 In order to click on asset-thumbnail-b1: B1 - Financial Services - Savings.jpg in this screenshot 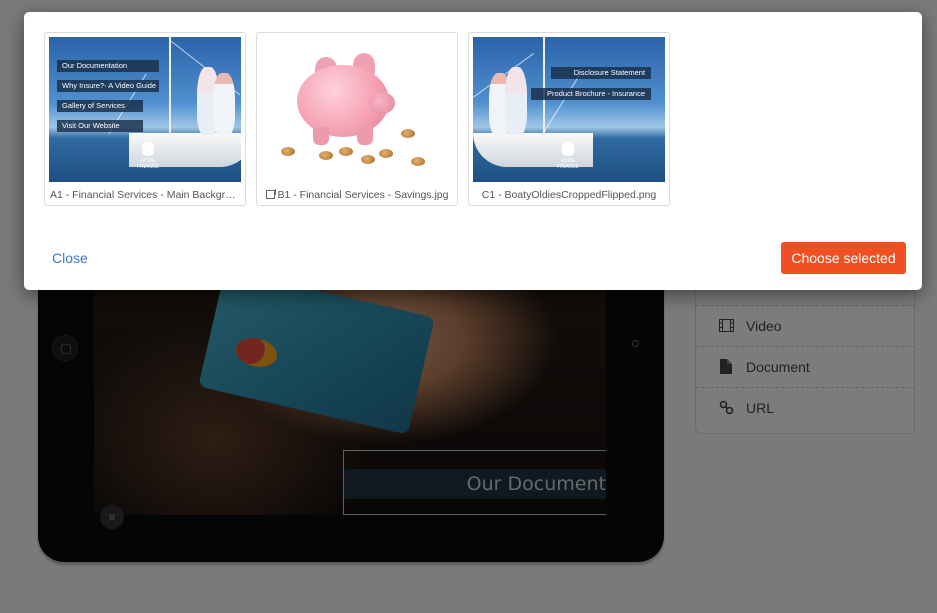, I will do `click(357, 119)`.